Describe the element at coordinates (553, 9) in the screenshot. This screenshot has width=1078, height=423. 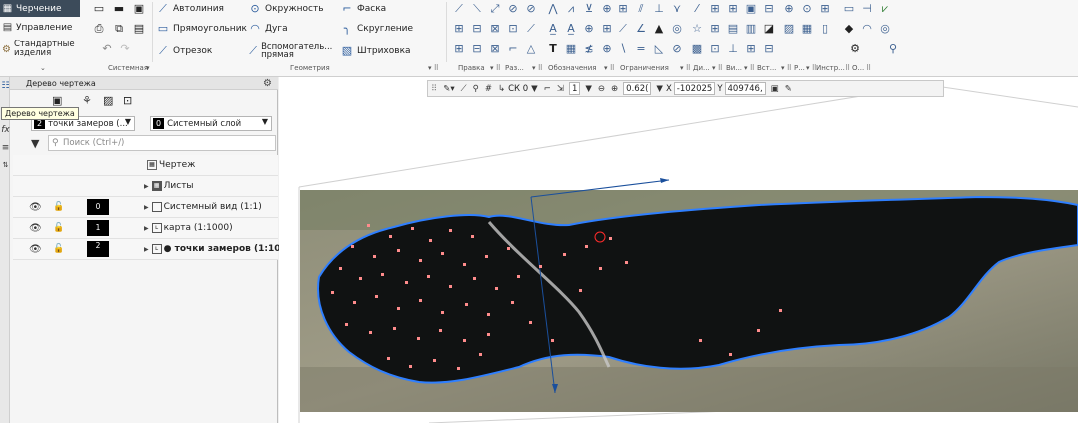
I see `notation-icon: ⋀` at that location.